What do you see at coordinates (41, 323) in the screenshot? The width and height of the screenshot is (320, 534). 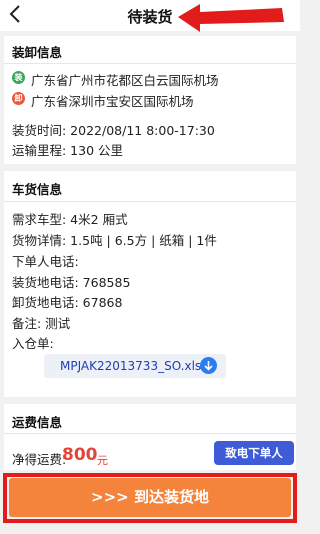 I see `remark: 备注: 测试` at bounding box center [41, 323].